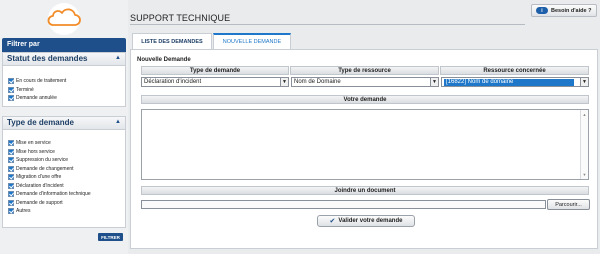 The height and width of the screenshot is (254, 600). What do you see at coordinates (35, 151) in the screenshot?
I see `type-option-label: Mise hors service` at bounding box center [35, 151].